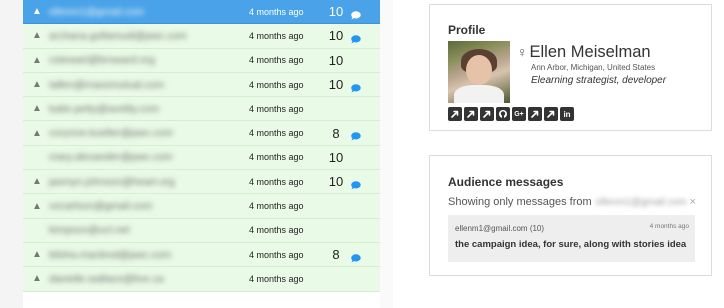  What do you see at coordinates (201, 279) in the screenshot?
I see `list-item: ▲ danielle.wallace@live.ca 4 months ago` at bounding box center [201, 279].